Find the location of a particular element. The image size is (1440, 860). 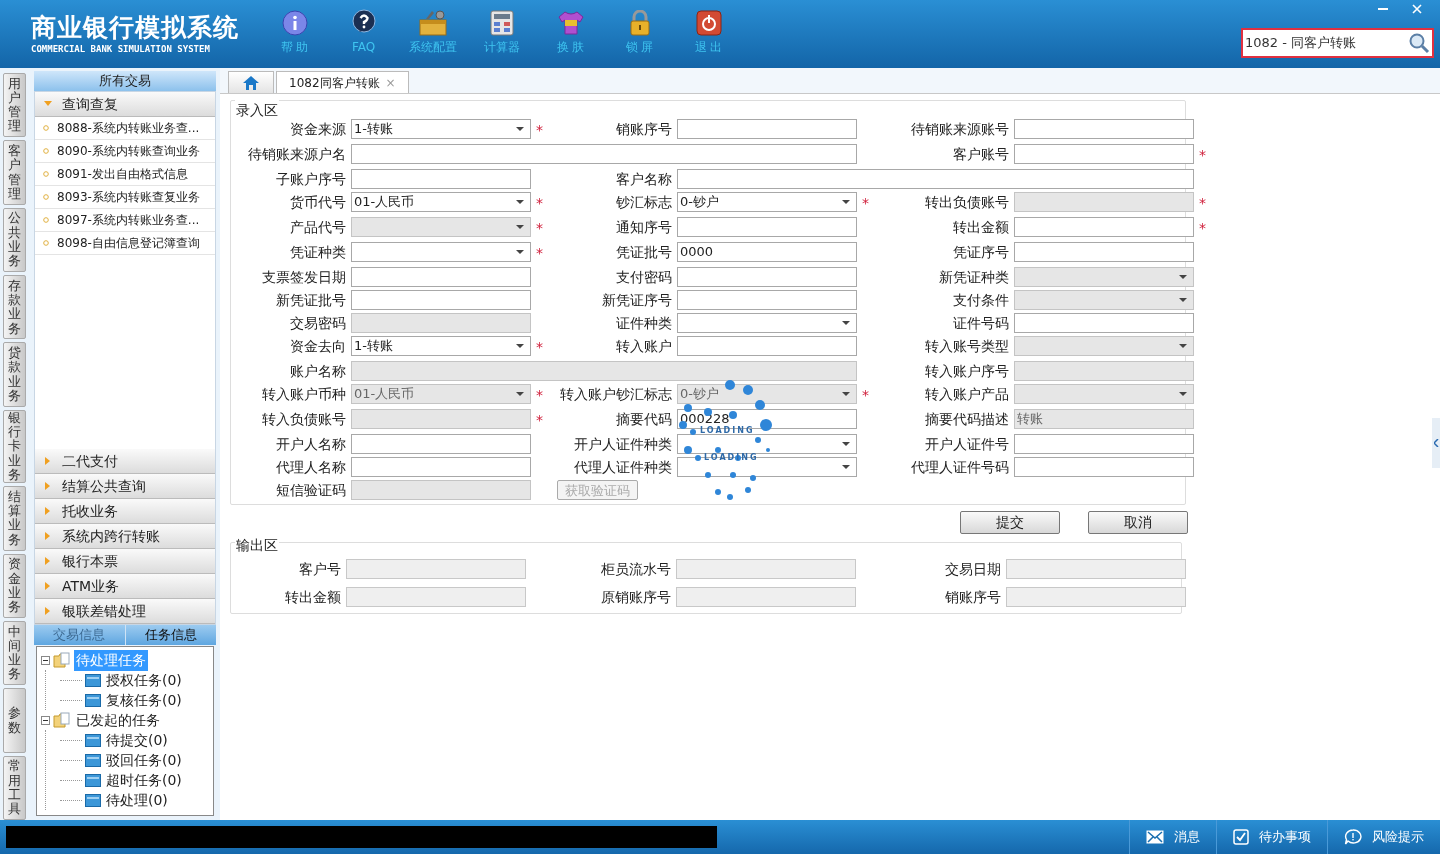

status-button: 风险提示 is located at coordinates (1383, 837).